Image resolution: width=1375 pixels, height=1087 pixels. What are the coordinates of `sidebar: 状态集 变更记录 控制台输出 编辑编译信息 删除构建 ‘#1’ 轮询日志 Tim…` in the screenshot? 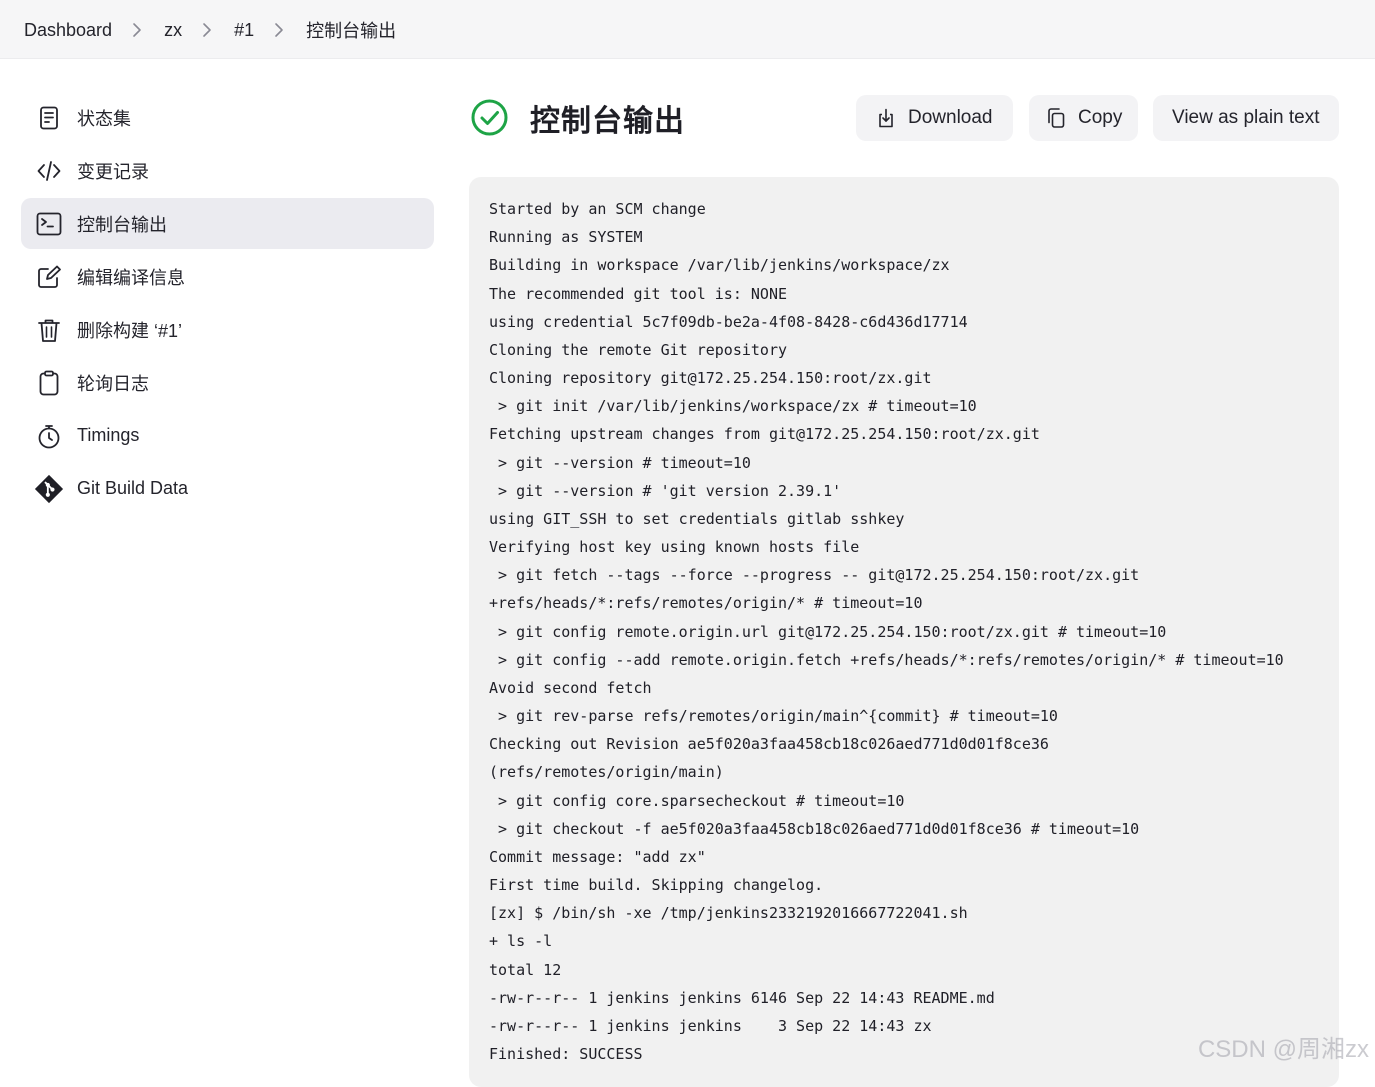 It's located at (227, 304).